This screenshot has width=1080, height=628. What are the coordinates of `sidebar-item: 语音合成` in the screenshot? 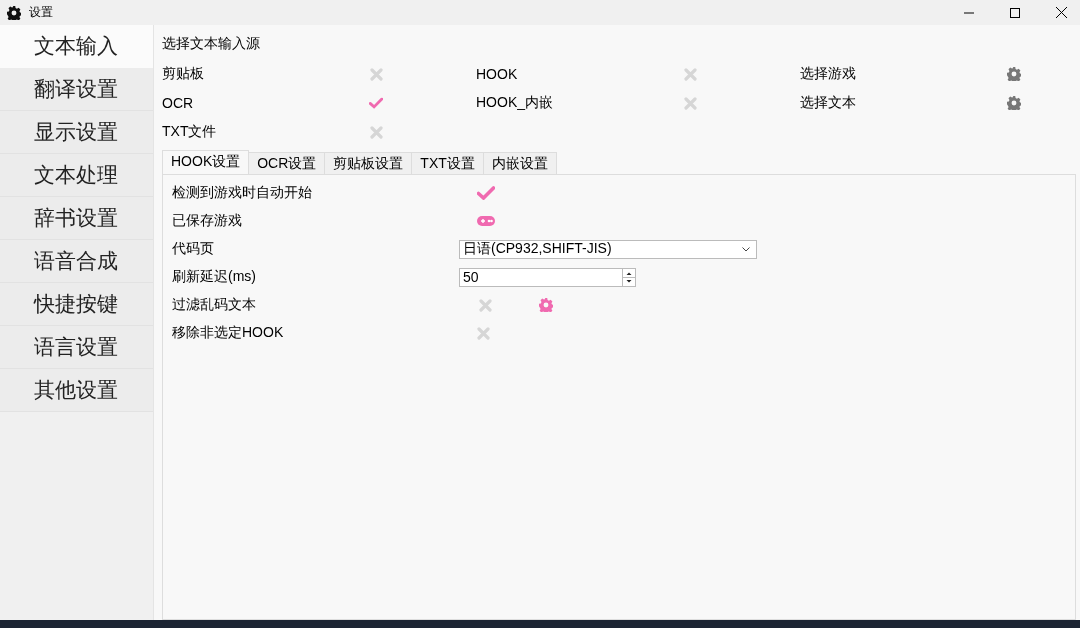 It's located at (76, 261).